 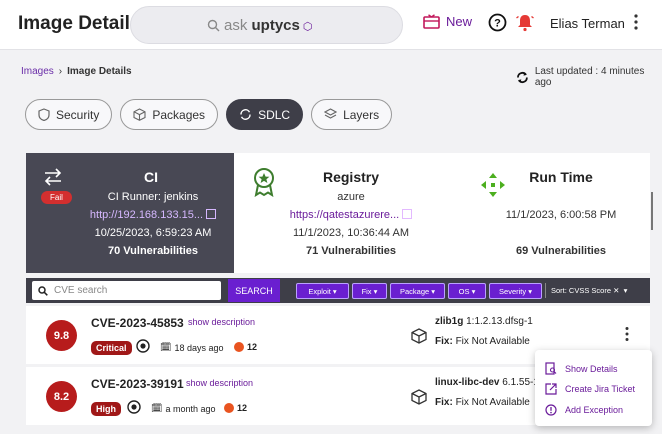 What do you see at coordinates (561, 251) in the screenshot?
I see `runtime-vulnerabilities: 69 Vulnerabilities` at bounding box center [561, 251].